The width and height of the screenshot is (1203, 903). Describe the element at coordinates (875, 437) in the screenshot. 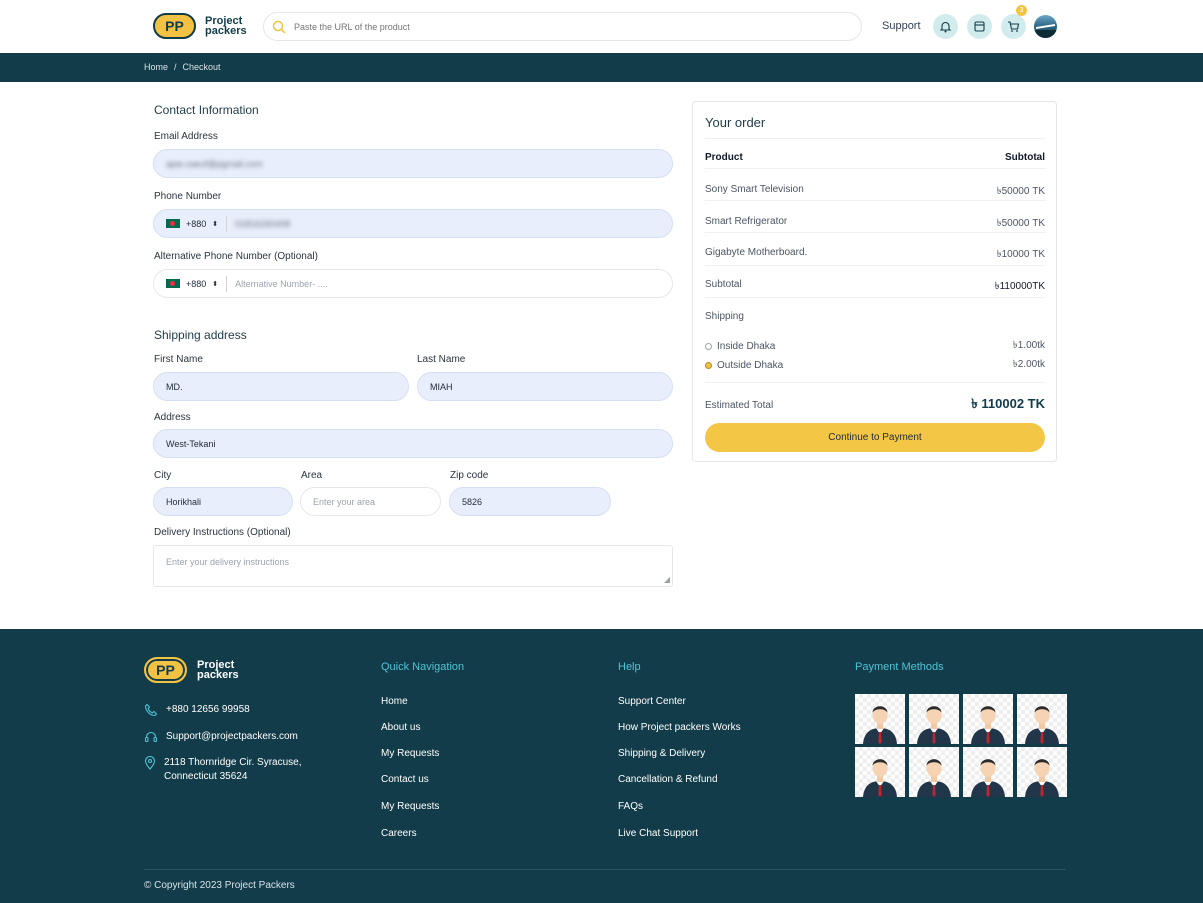

I see `continue-to-payment-button: Continue to Payment` at that location.